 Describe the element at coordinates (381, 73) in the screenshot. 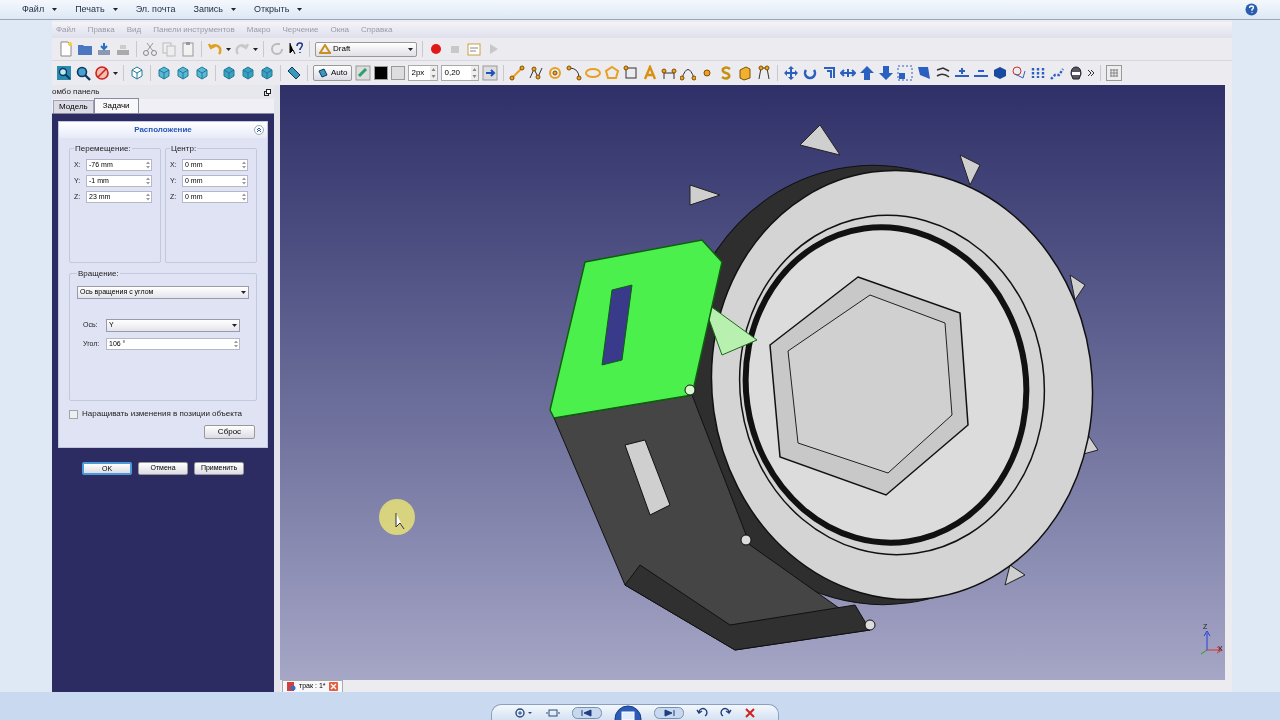

I see `line-color-swatch` at that location.